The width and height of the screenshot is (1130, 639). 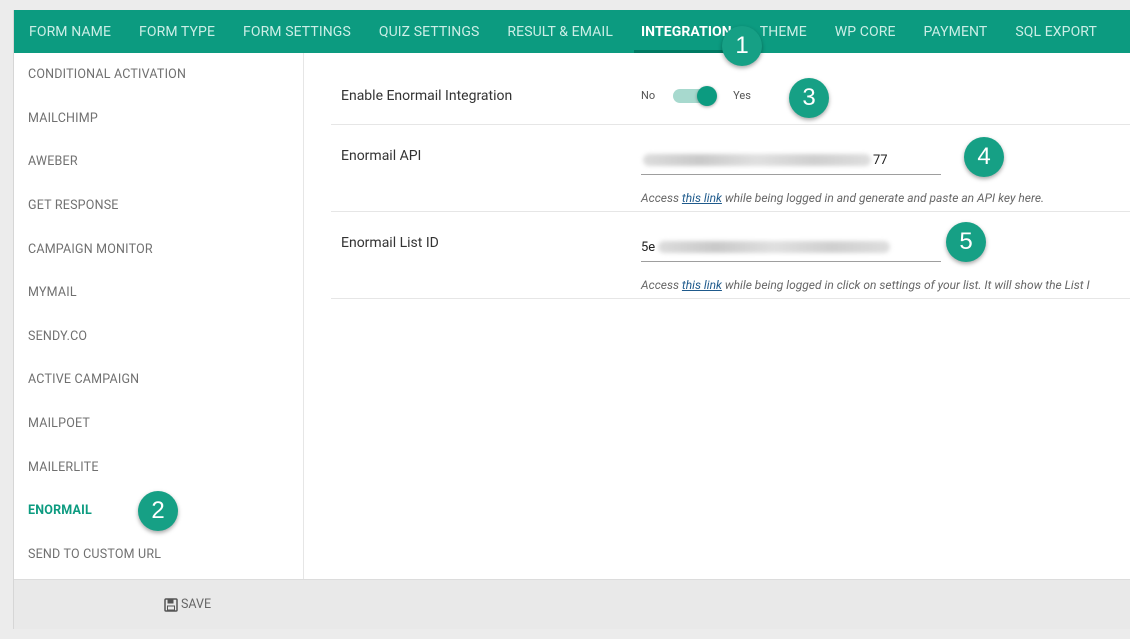 I want to click on sidebar-item-mailpoet: MAILPOET, so click(x=158, y=424).